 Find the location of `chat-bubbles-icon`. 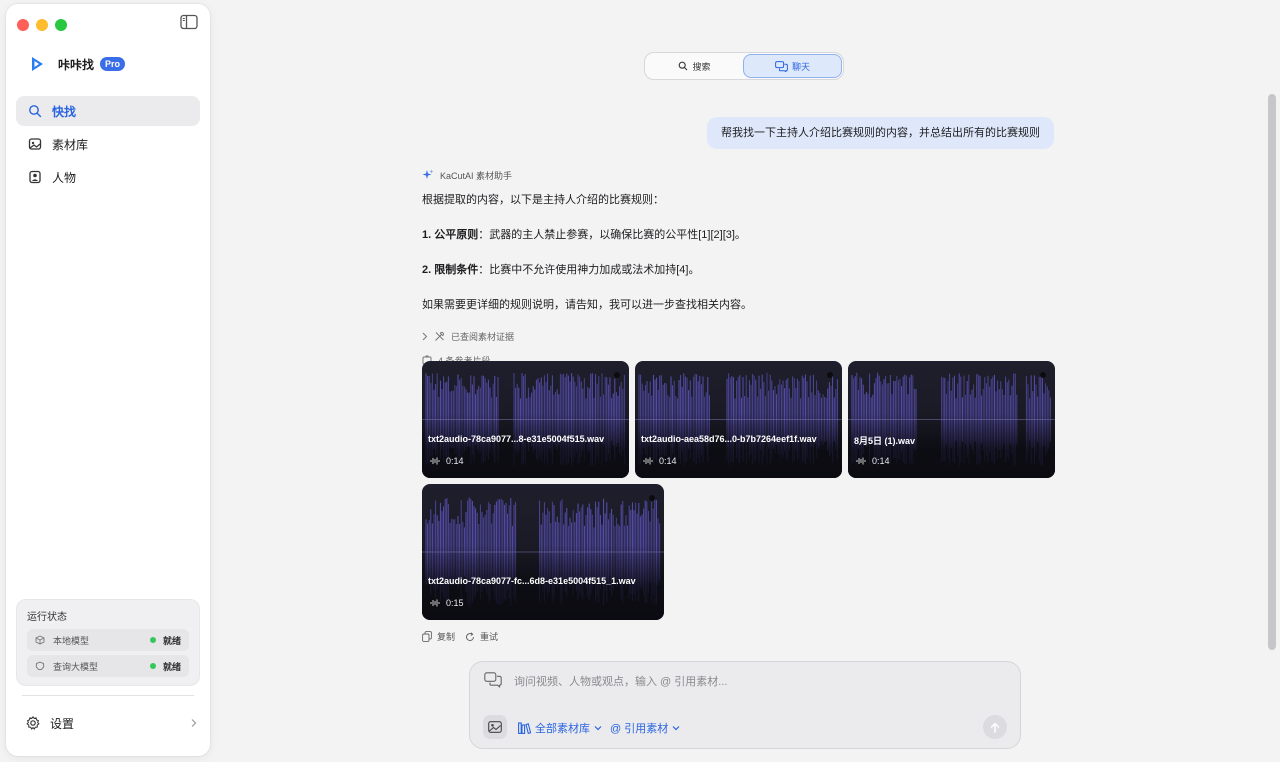

chat-bubbles-icon is located at coordinates (493, 680).